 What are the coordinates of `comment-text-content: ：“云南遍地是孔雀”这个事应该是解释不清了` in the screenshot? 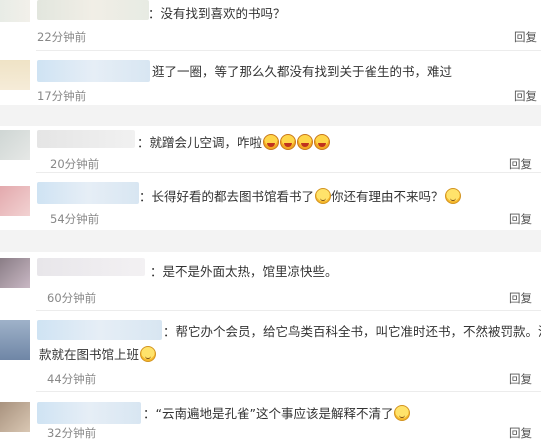 It's located at (268, 413).